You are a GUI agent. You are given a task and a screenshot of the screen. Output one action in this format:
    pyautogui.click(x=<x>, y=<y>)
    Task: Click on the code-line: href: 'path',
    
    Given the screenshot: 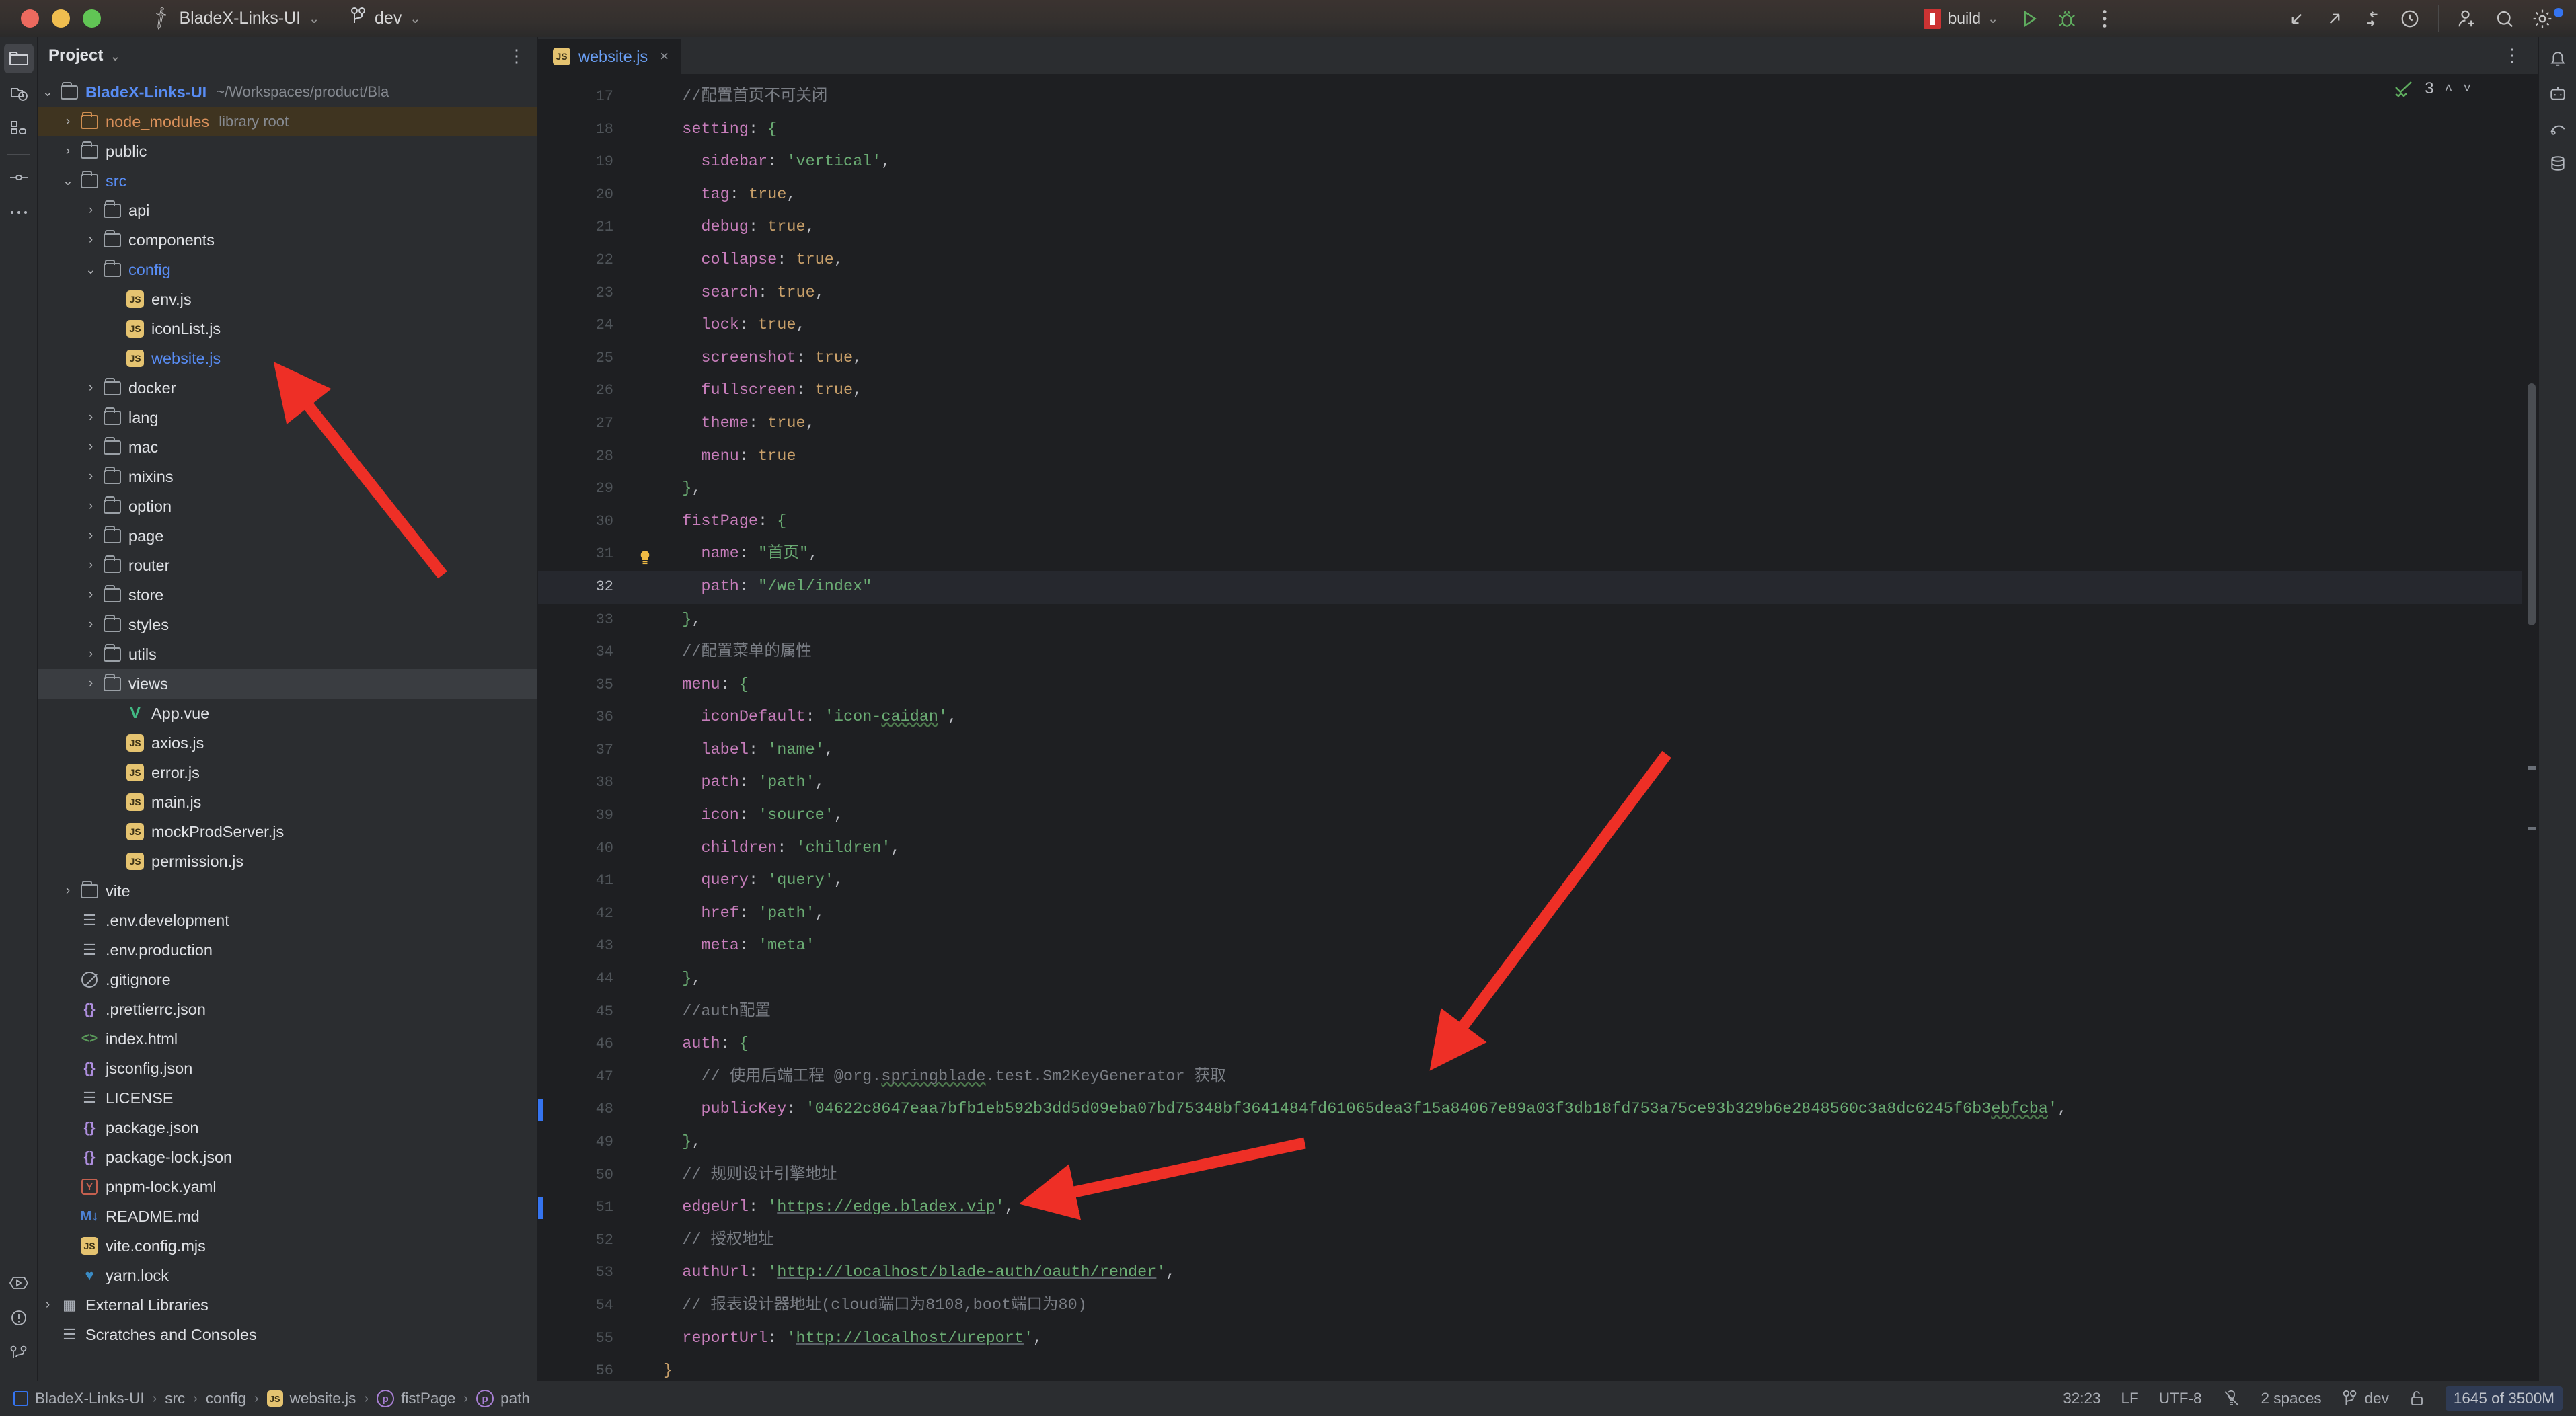 What is the action you would take?
    pyautogui.click(x=1574, y=914)
    